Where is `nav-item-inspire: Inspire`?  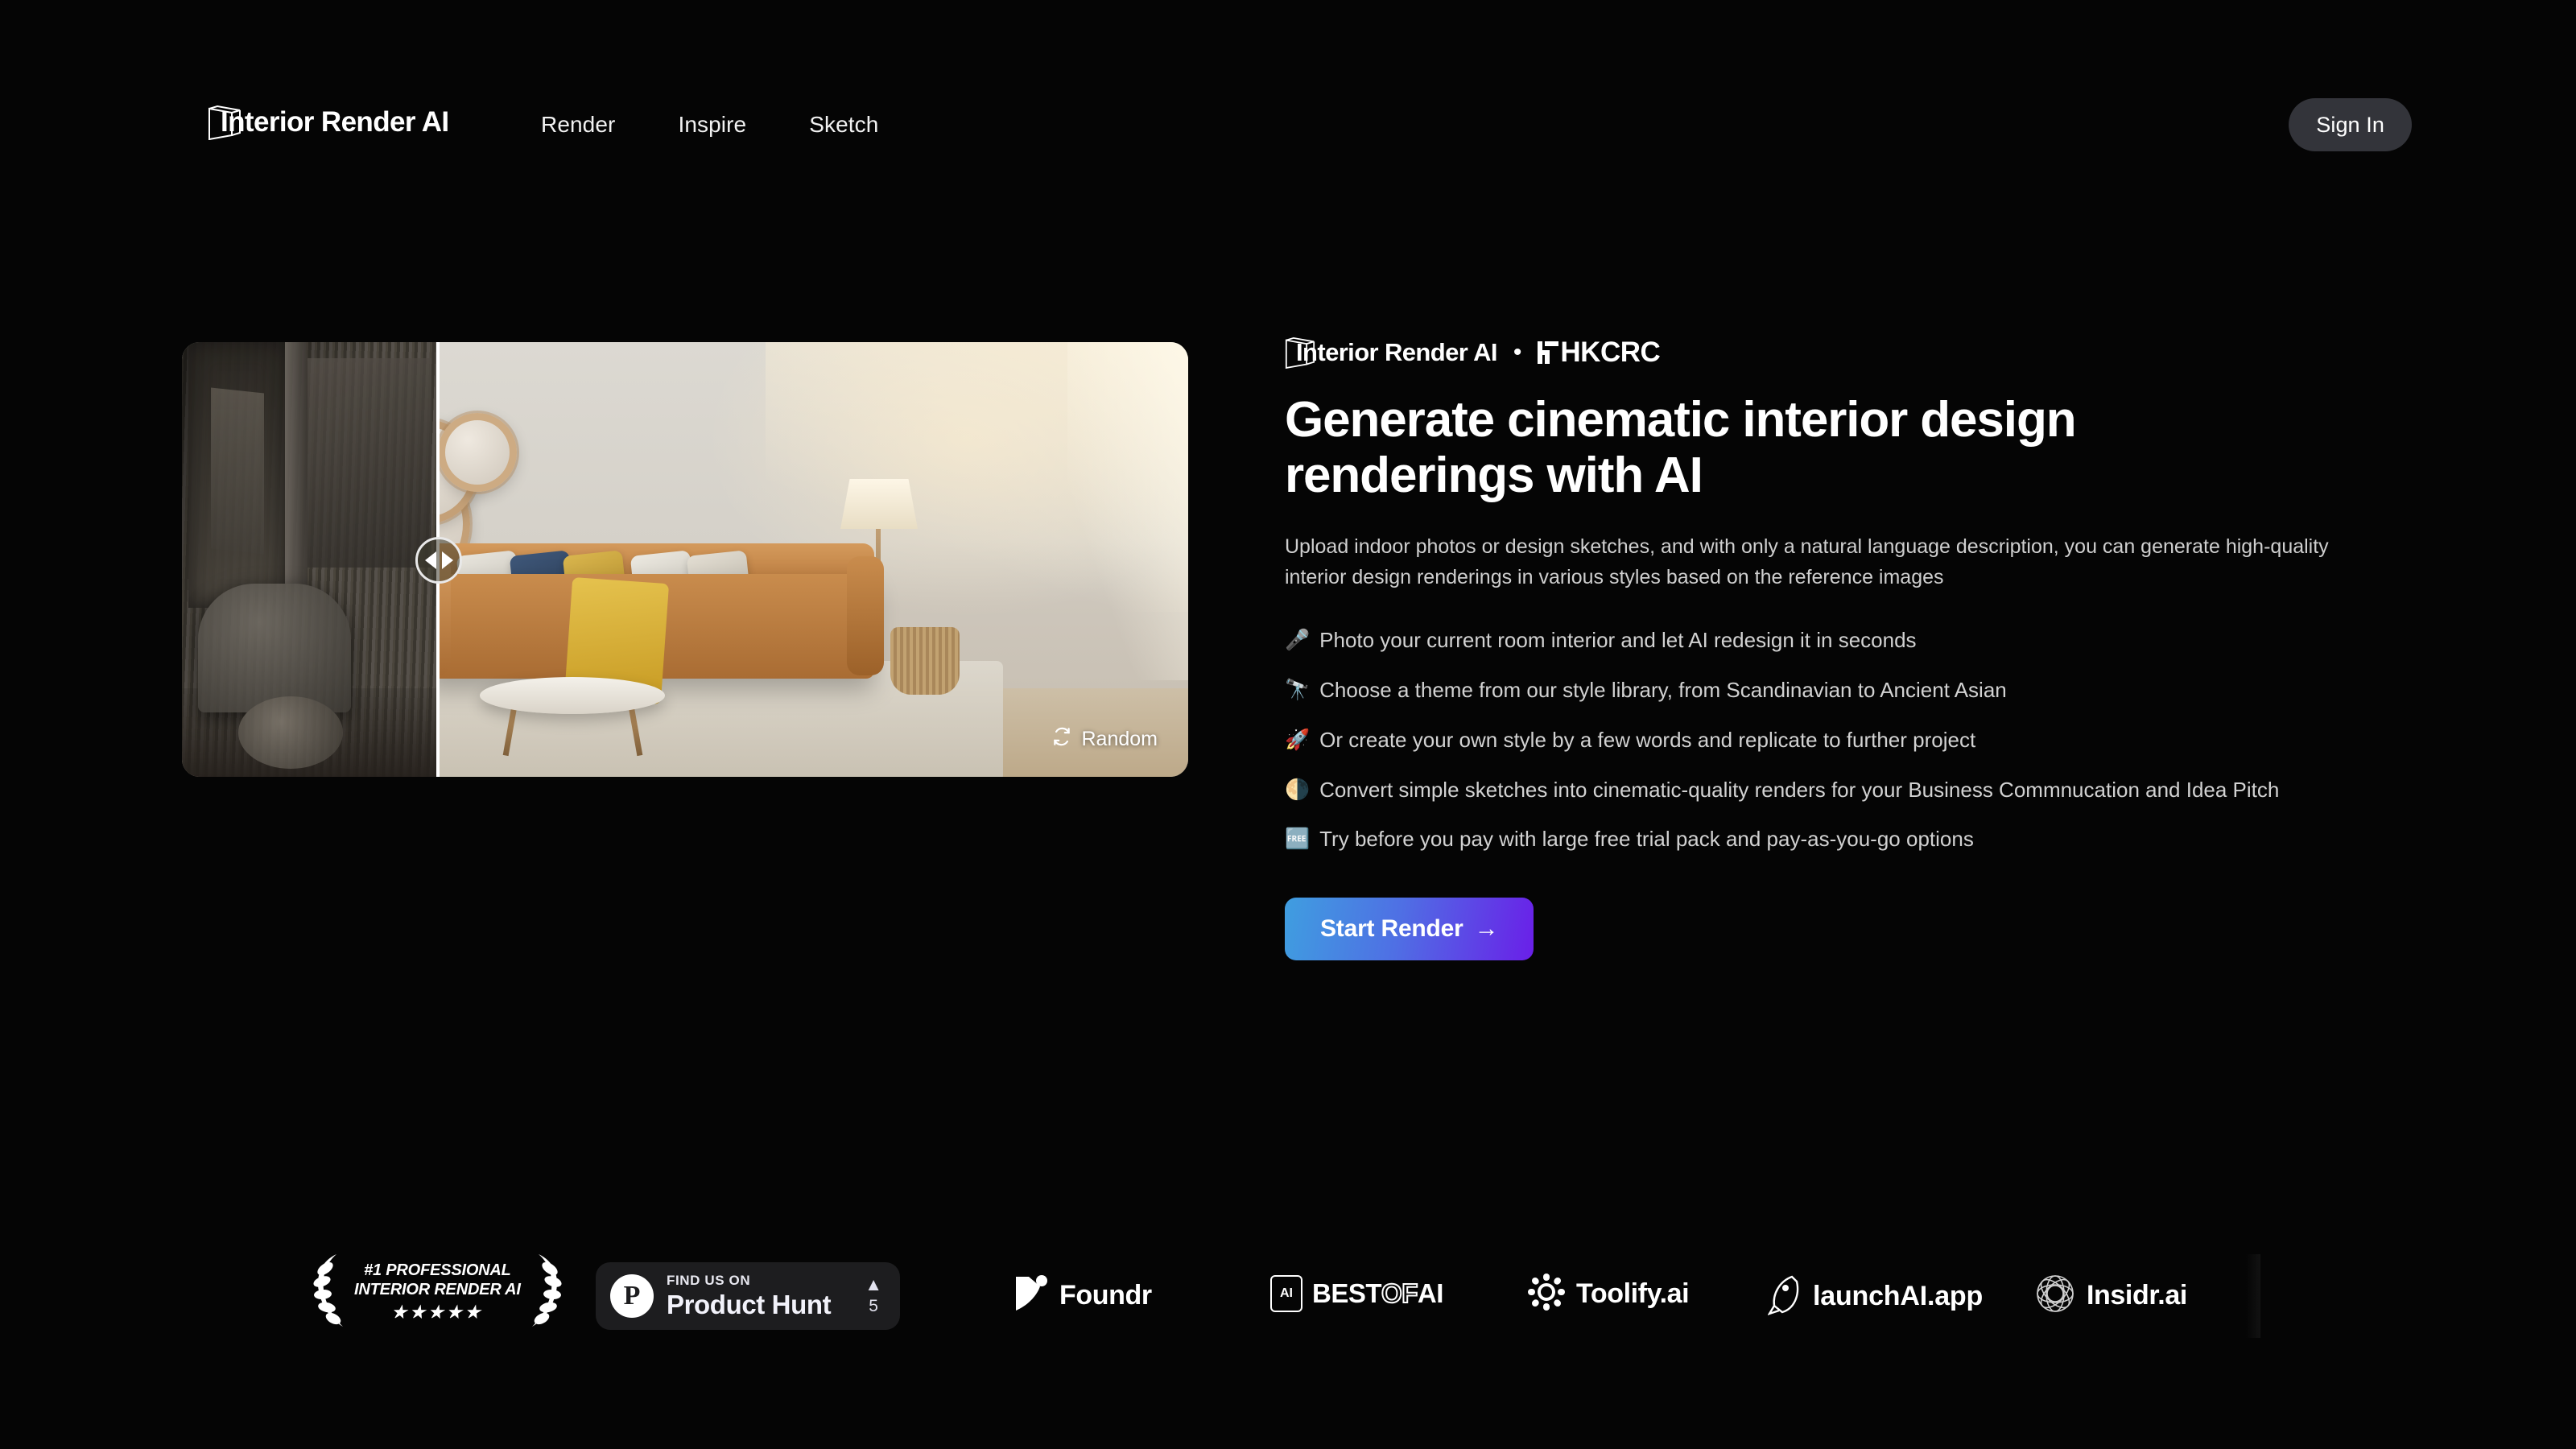
nav-item-inspire: Inspire is located at coordinates (712, 125).